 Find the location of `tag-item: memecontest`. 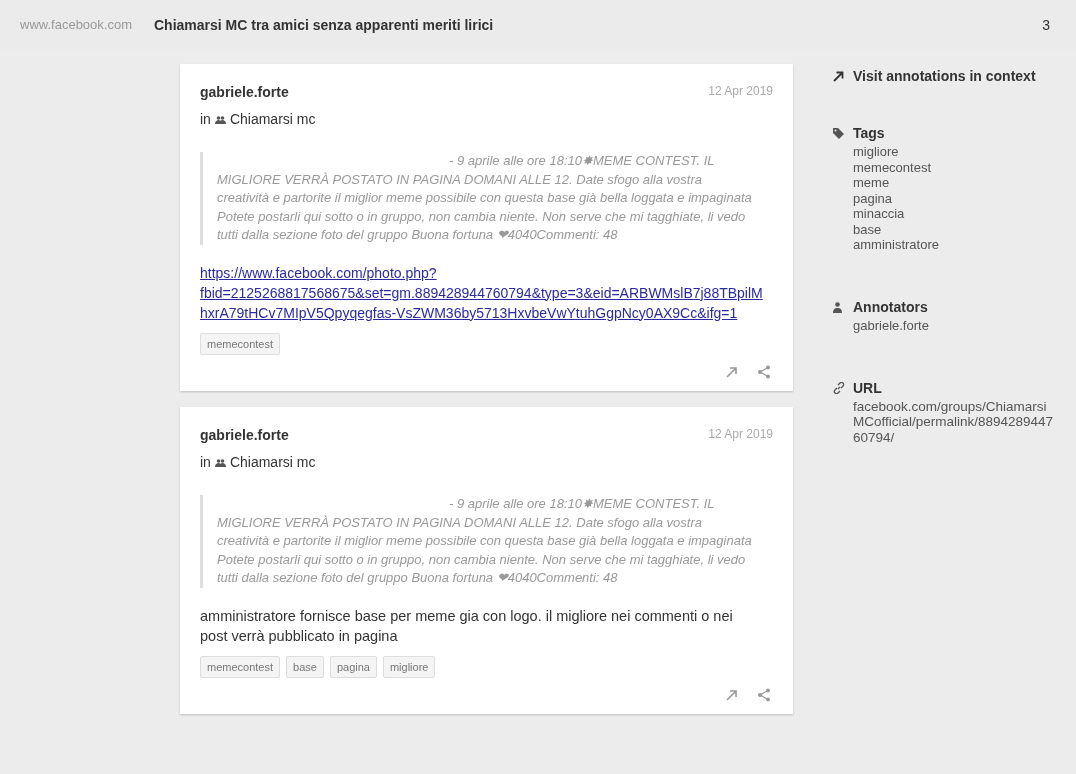

tag-item: memecontest is located at coordinates (954, 167).